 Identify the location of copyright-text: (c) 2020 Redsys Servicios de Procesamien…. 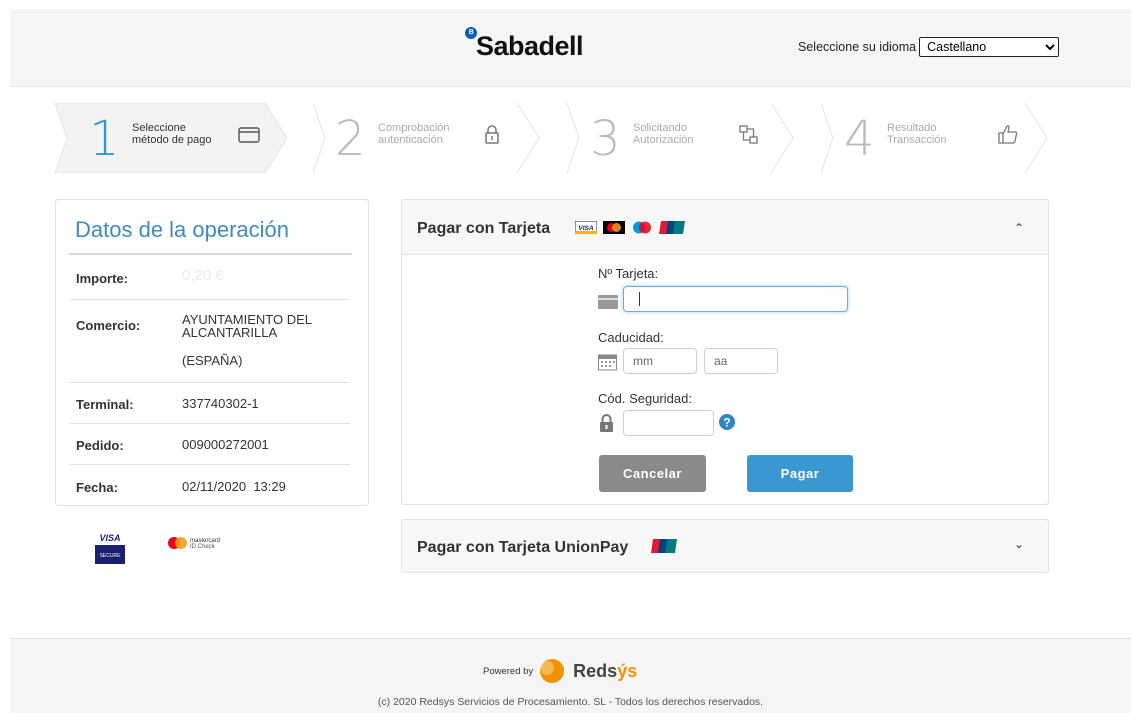
(570, 702).